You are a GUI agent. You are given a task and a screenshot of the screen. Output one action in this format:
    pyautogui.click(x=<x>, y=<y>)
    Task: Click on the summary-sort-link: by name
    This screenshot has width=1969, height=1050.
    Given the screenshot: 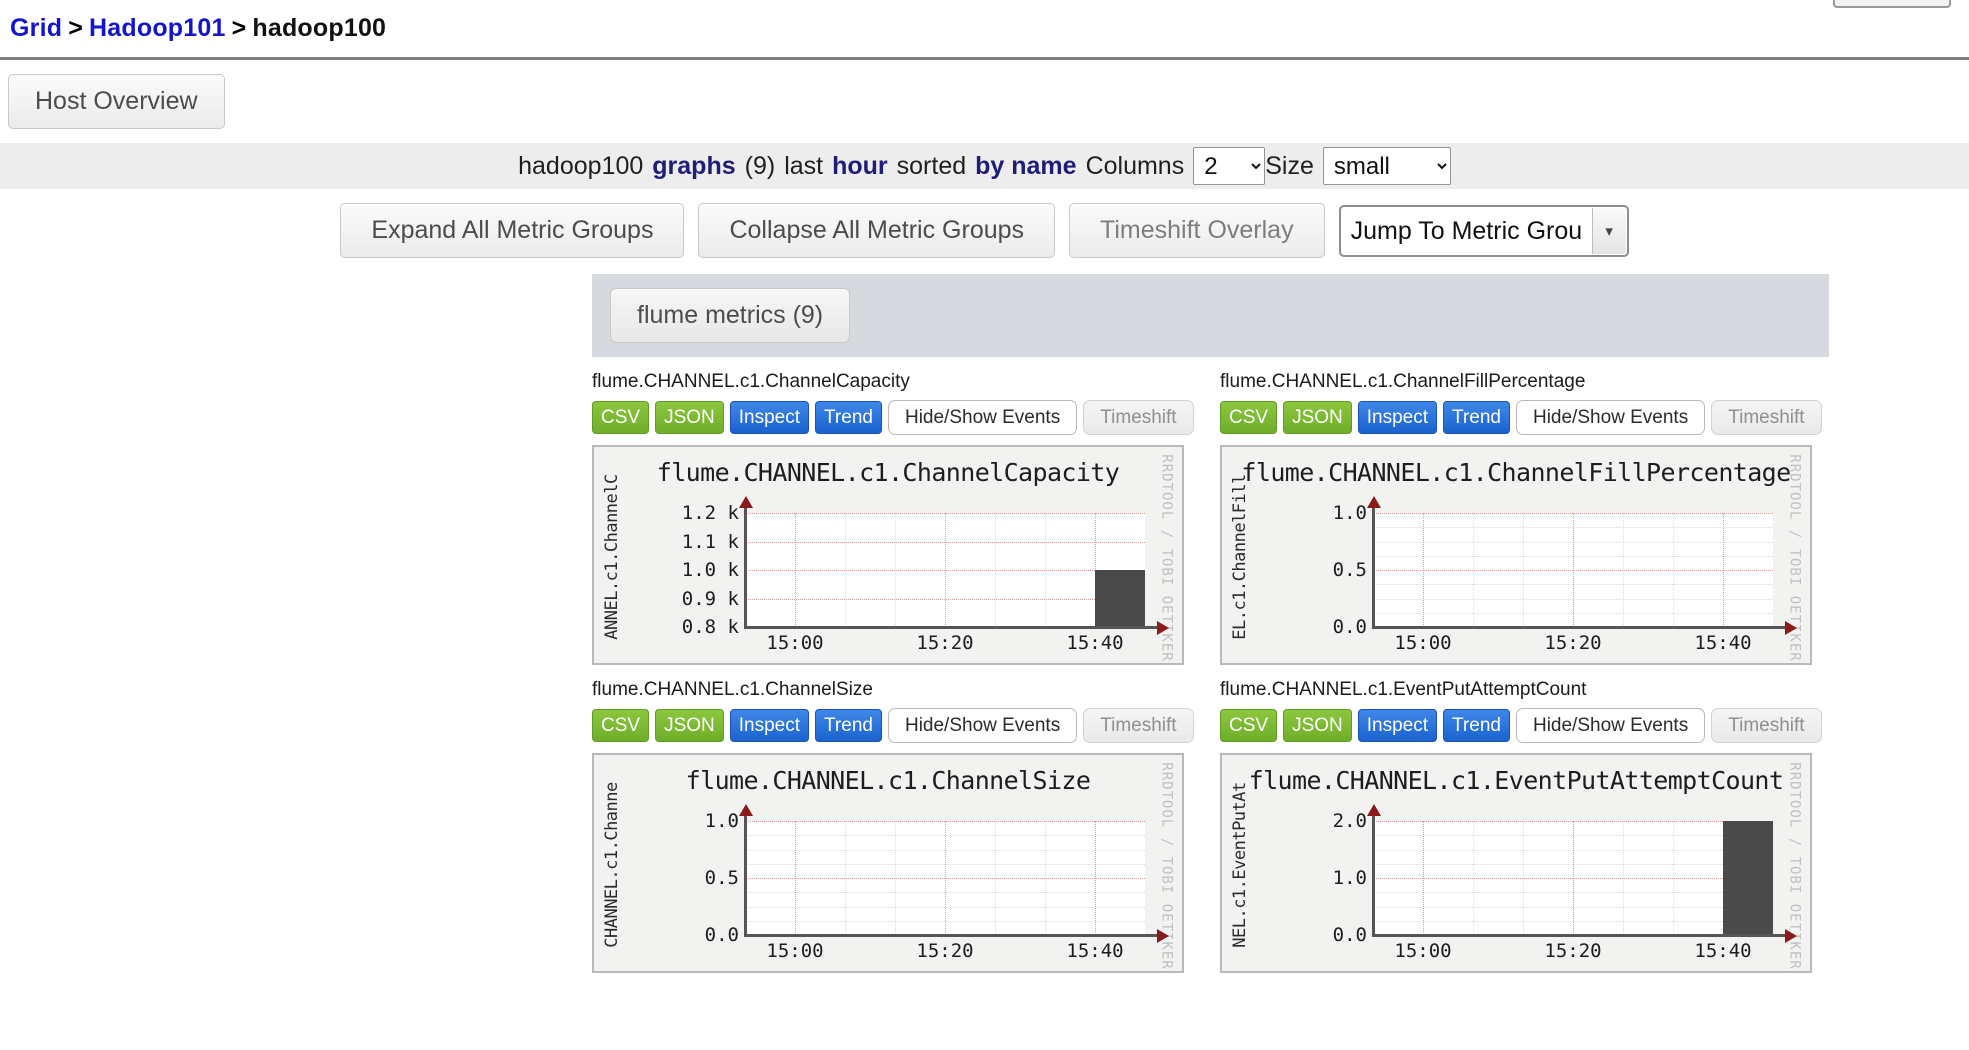 What is the action you would take?
    pyautogui.click(x=1025, y=166)
    